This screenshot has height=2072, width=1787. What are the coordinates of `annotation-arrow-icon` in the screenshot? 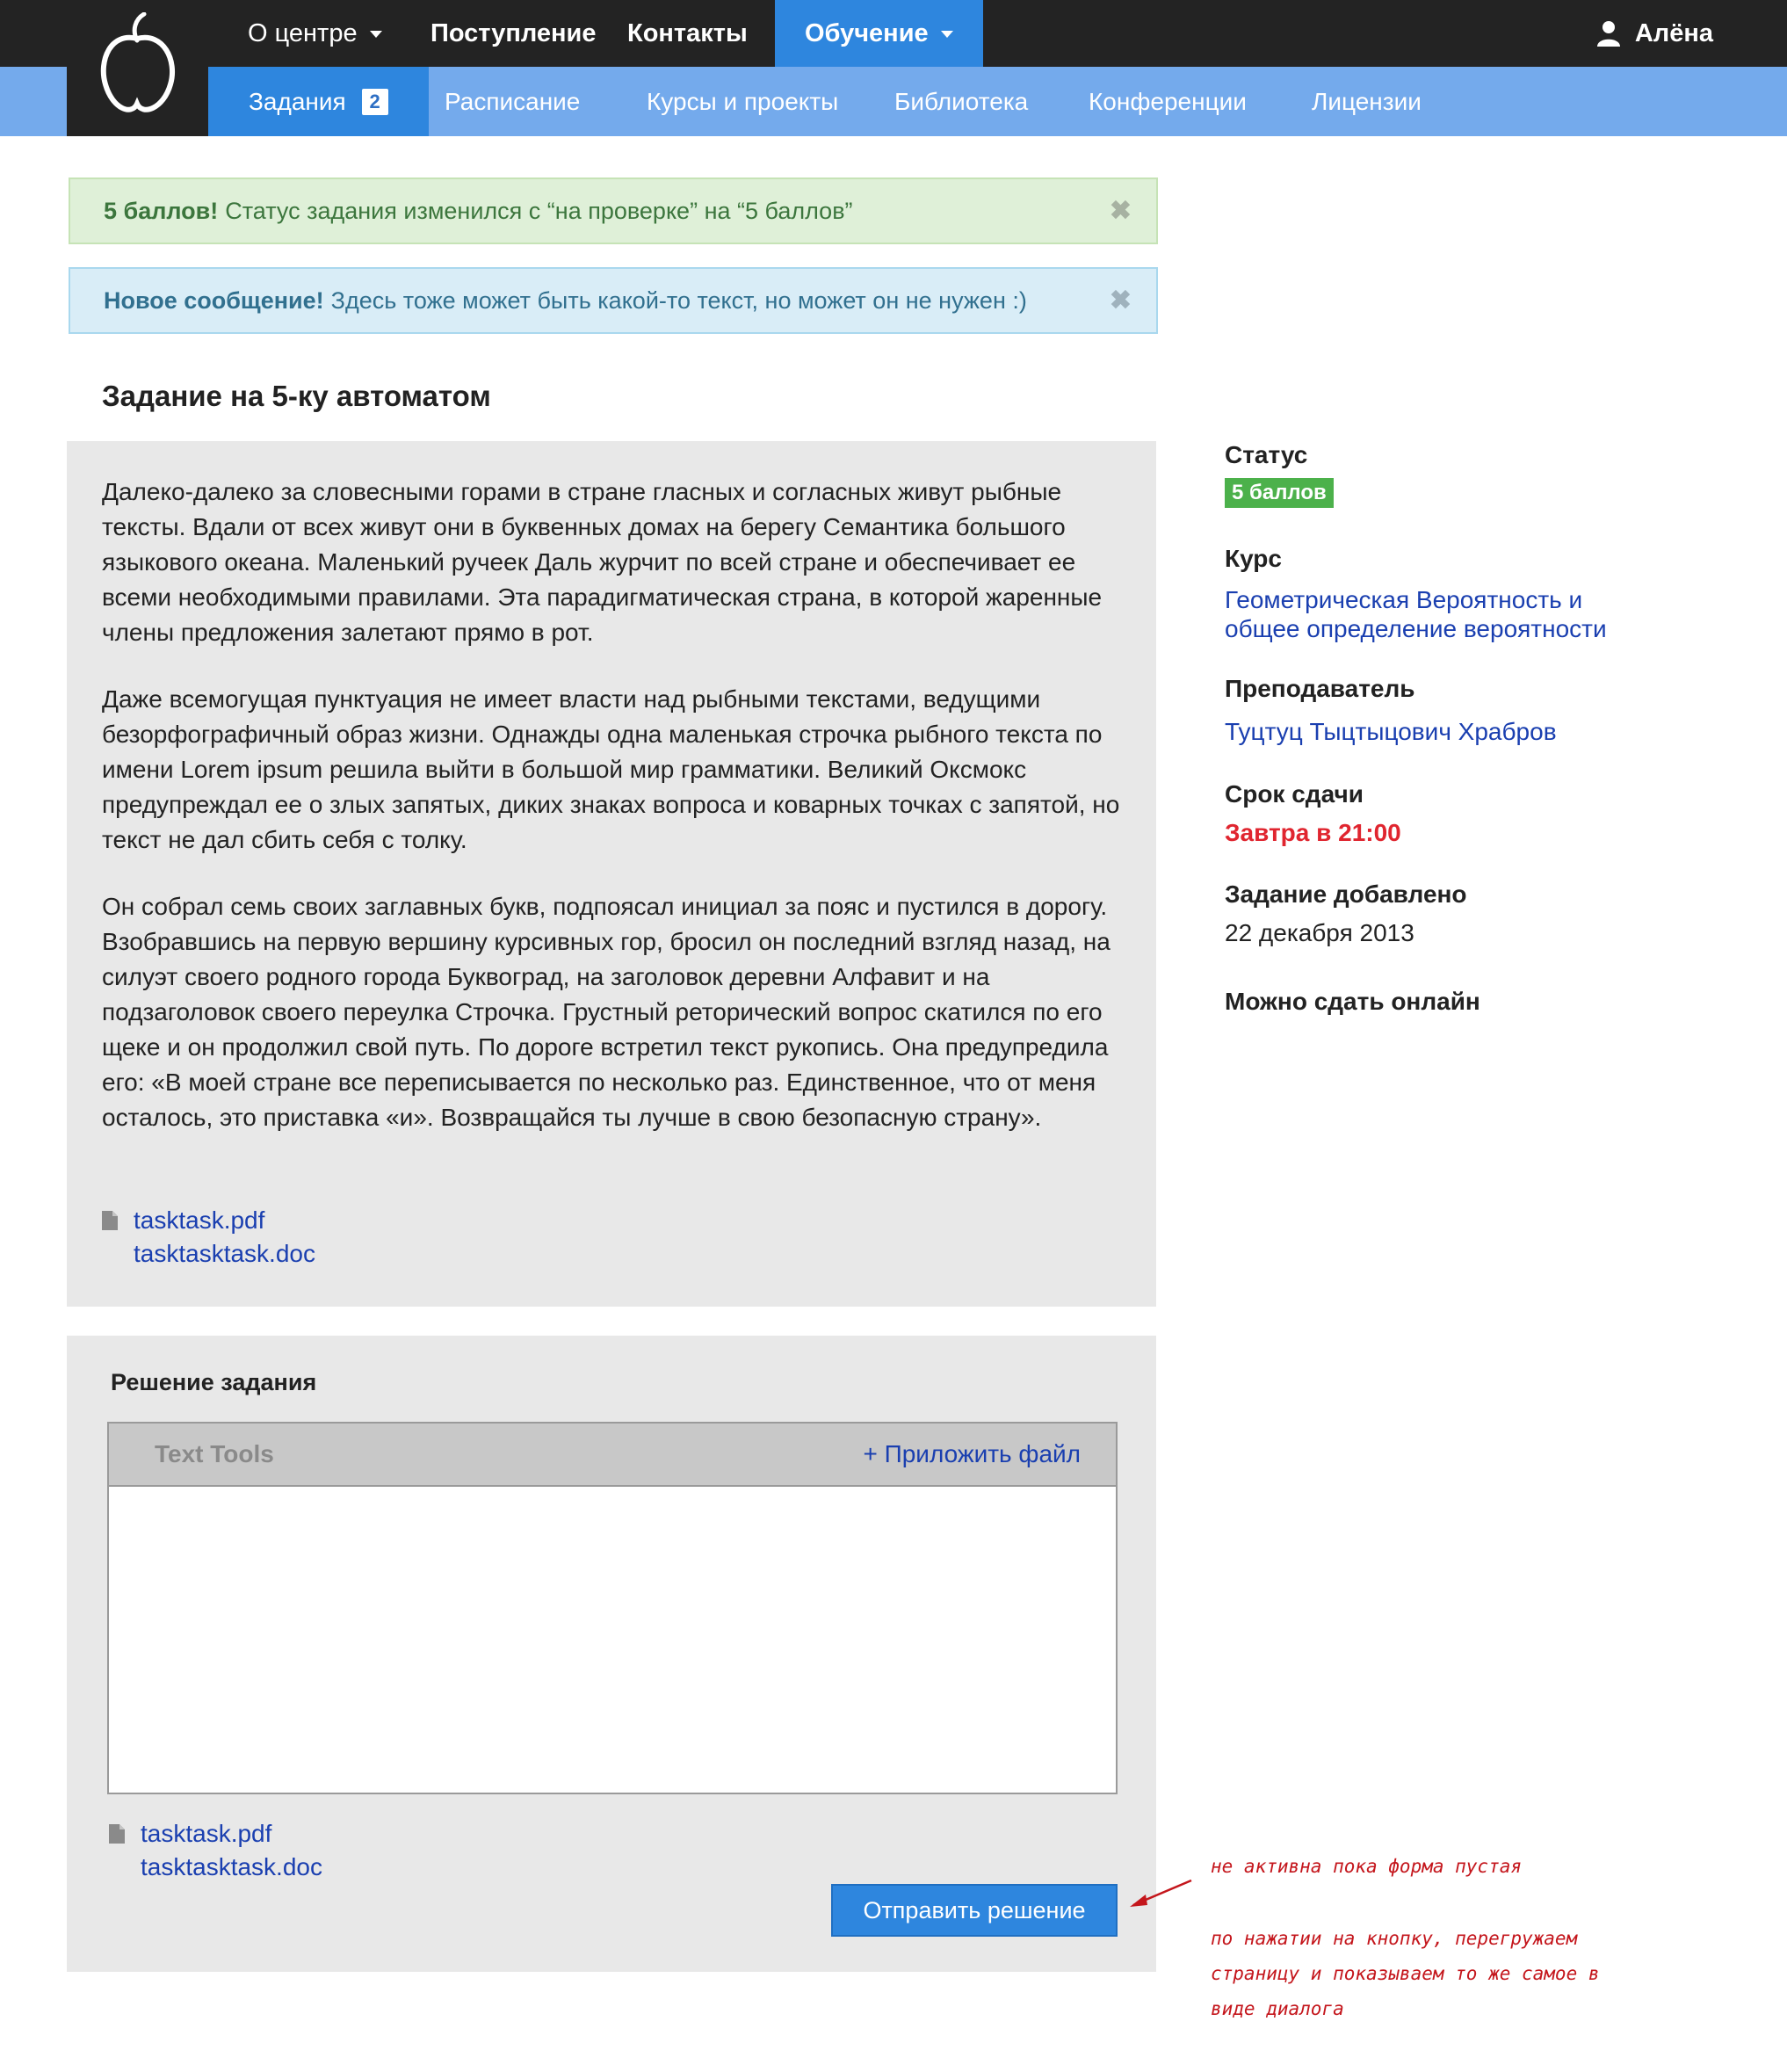 It's located at (1161, 1893).